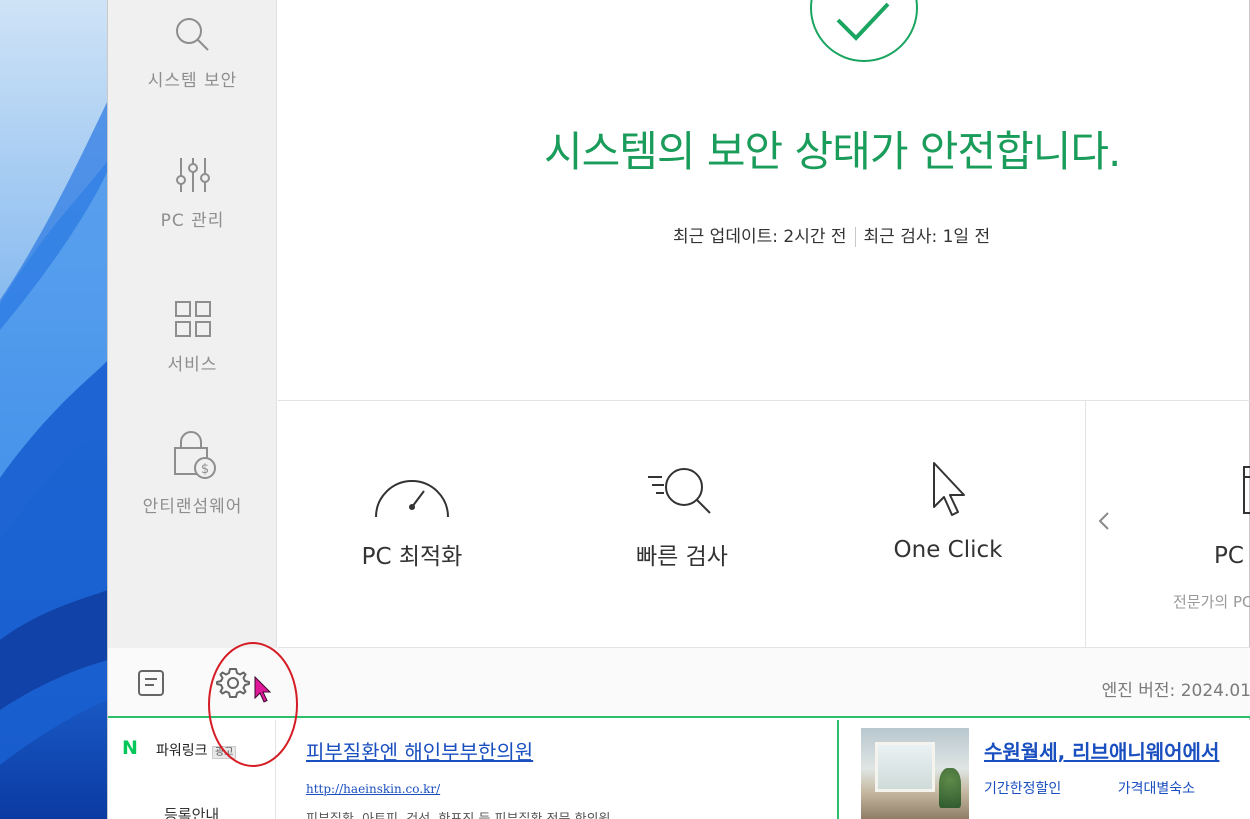 The width and height of the screenshot is (1250, 819). I want to click on ad-title-link: 피부질환엔 해인부부한의원, so click(419, 750).